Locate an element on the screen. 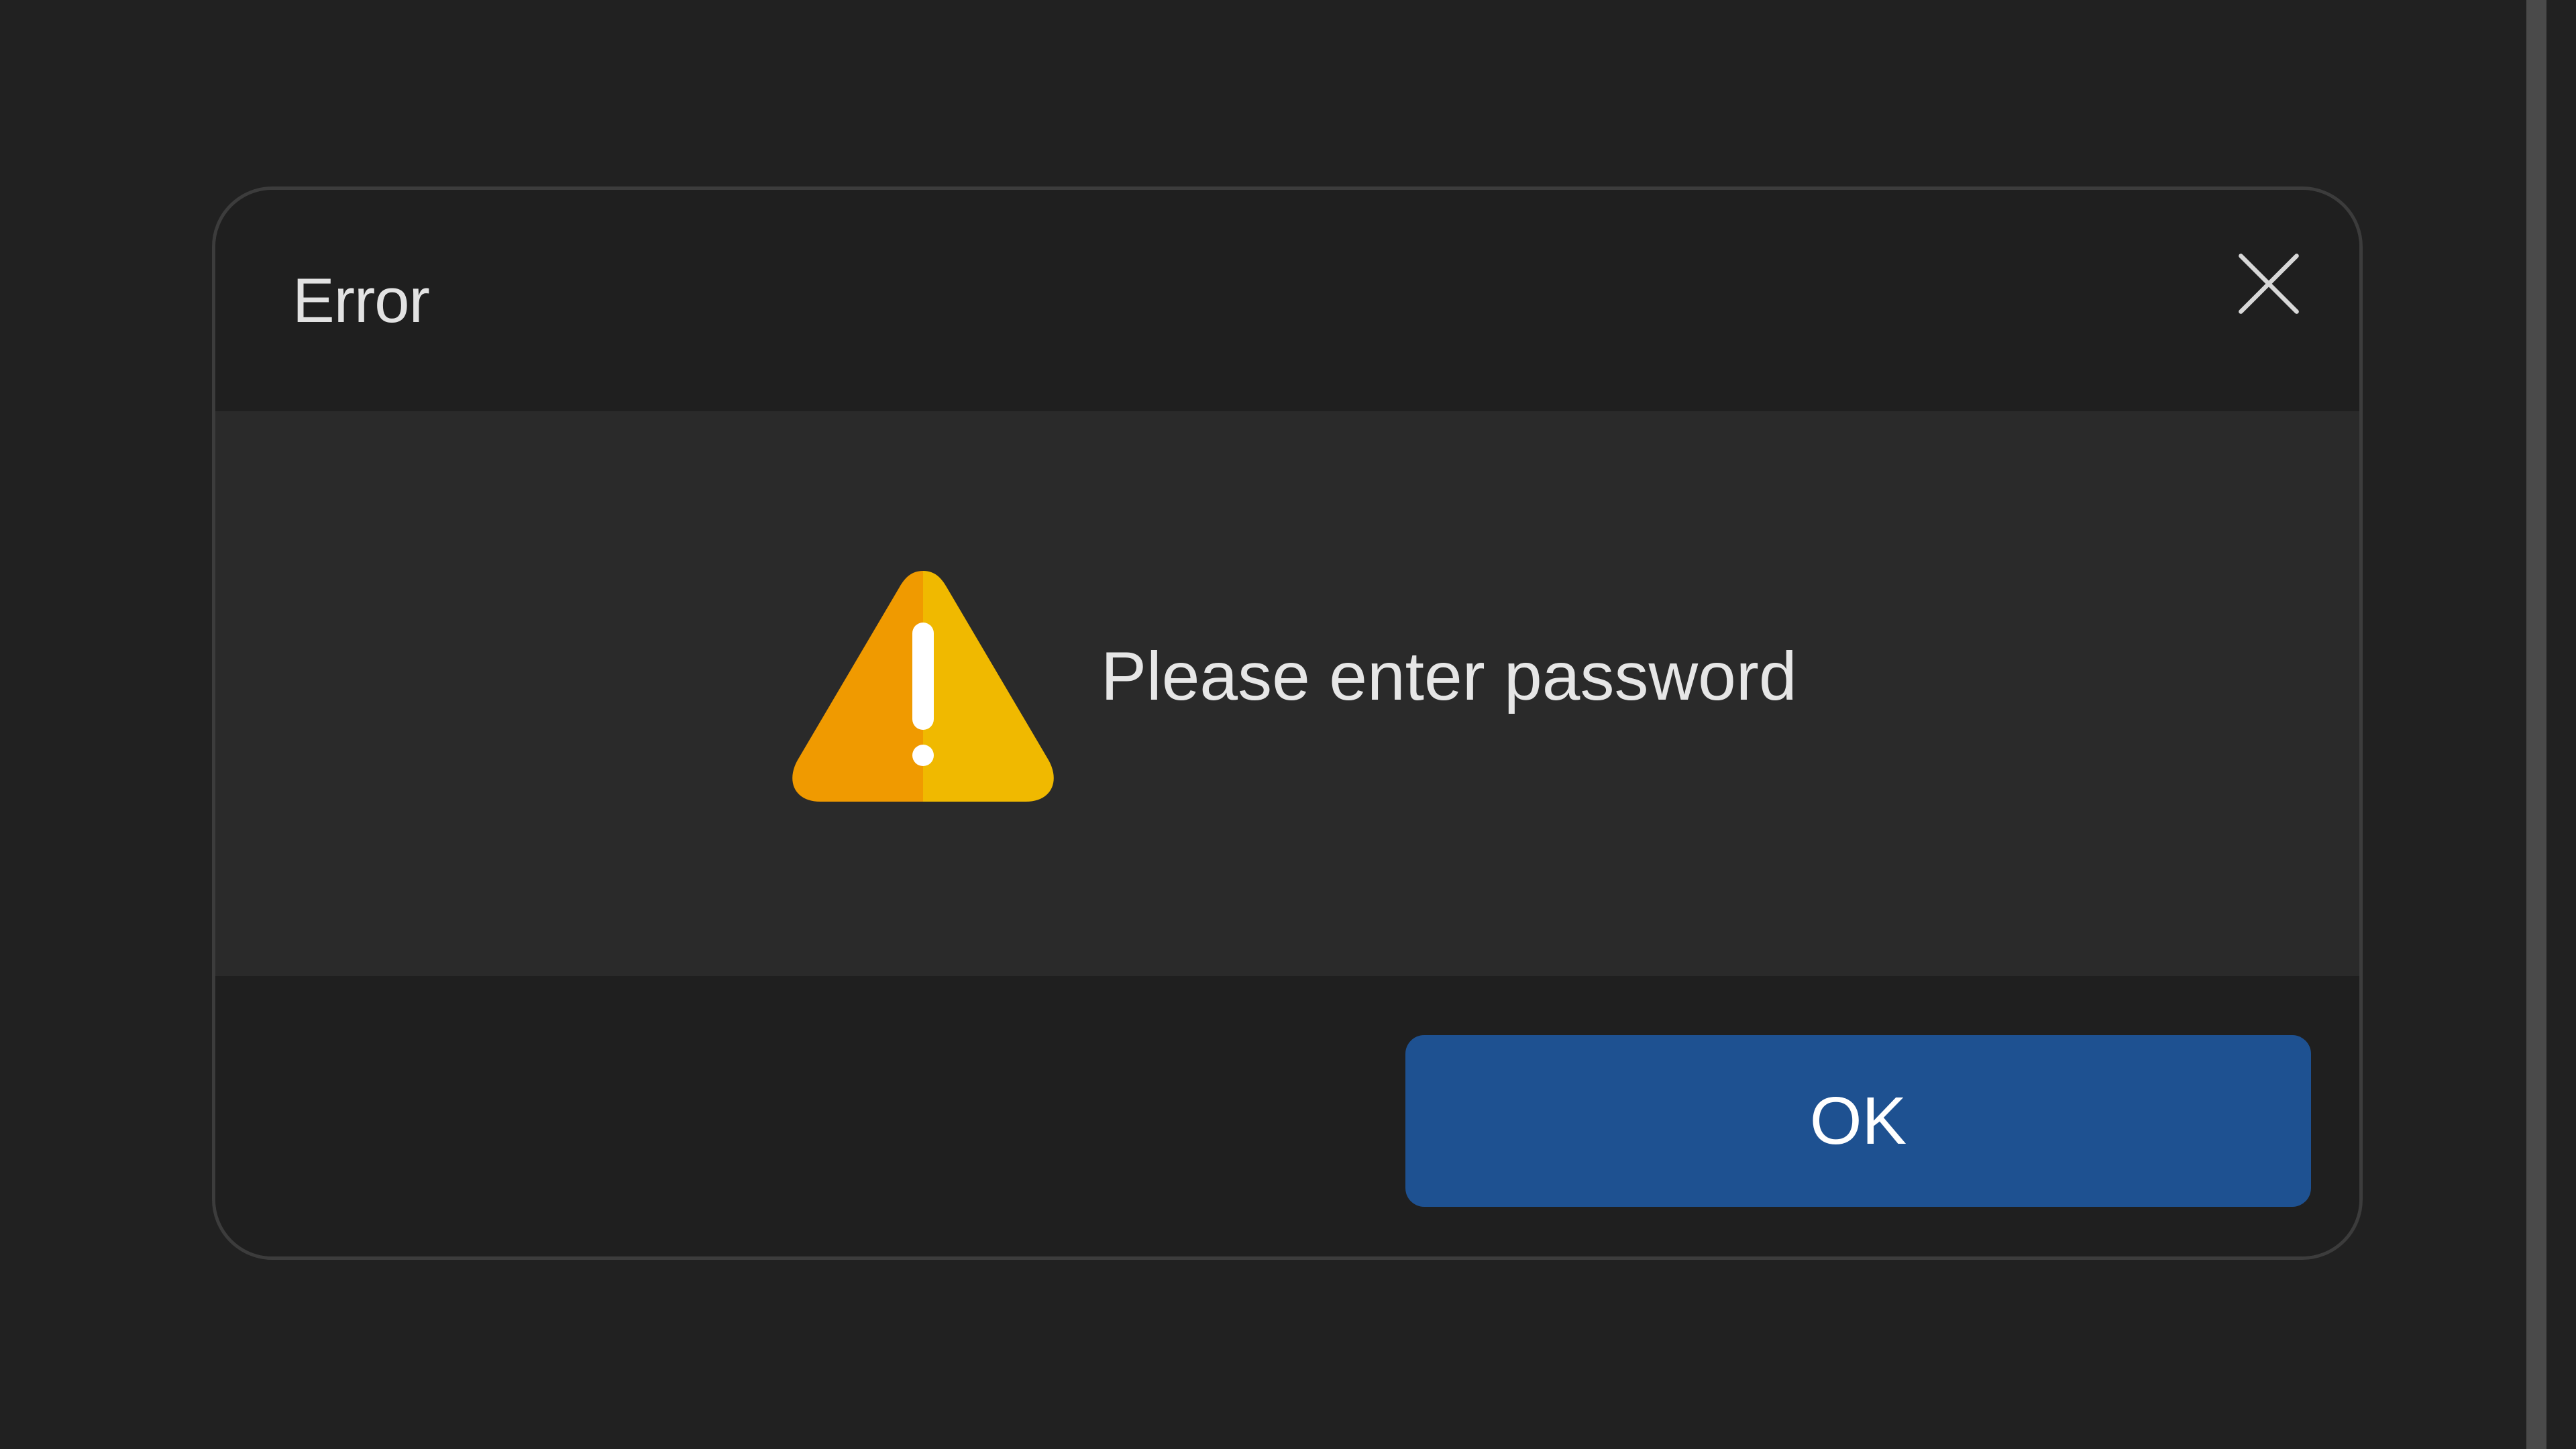  warning-icon is located at coordinates (923, 683).